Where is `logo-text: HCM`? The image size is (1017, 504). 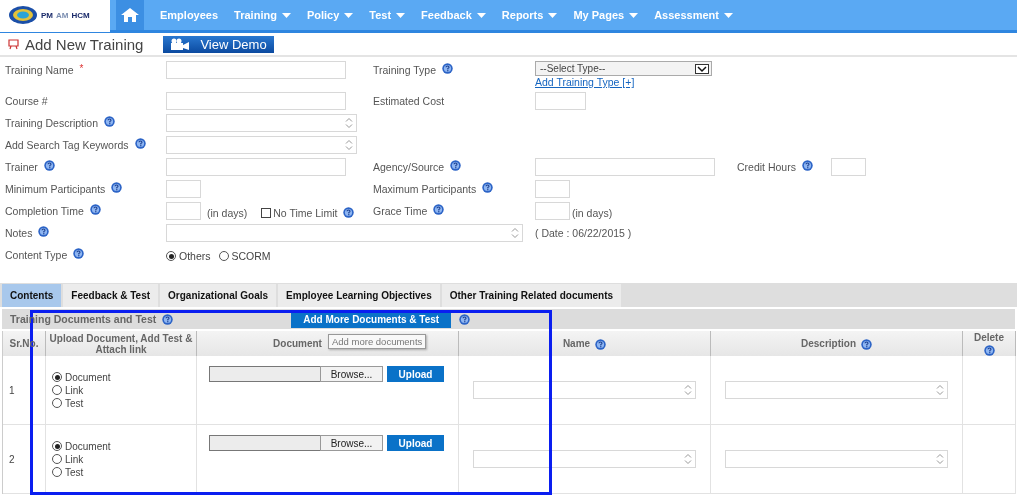 logo-text: HCM is located at coordinates (80, 15).